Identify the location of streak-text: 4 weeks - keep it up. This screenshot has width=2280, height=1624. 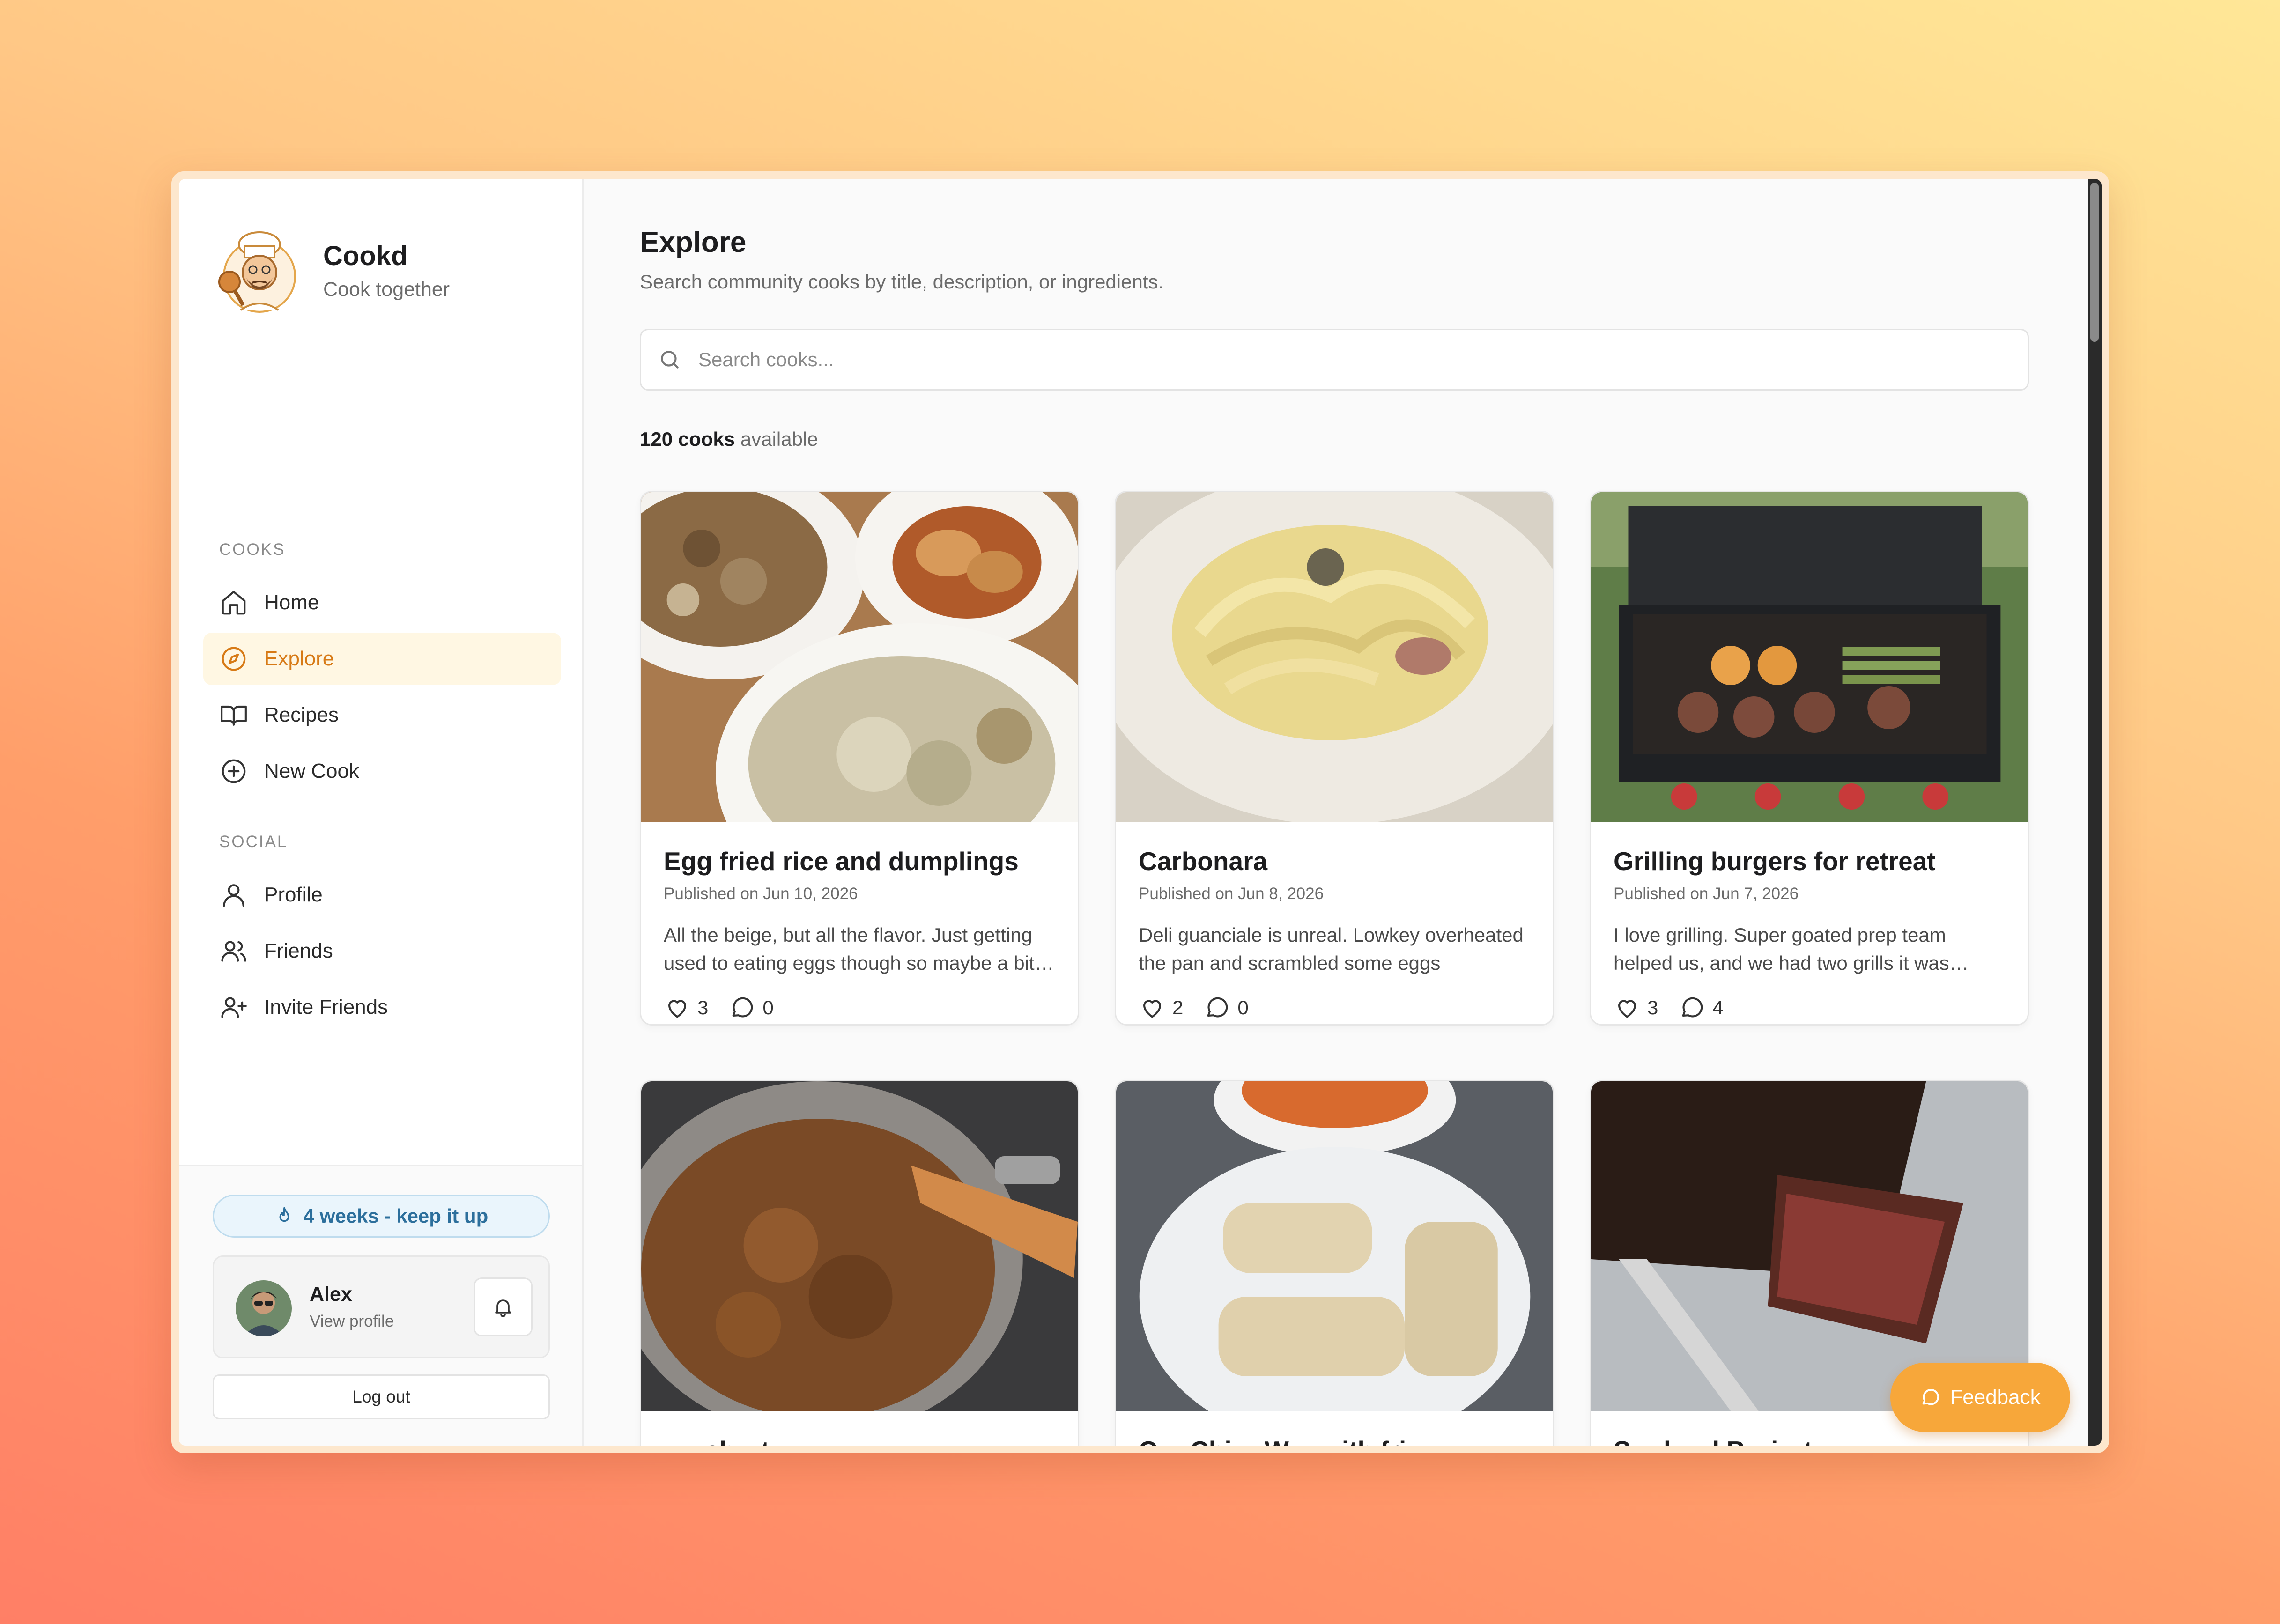
(396, 1216).